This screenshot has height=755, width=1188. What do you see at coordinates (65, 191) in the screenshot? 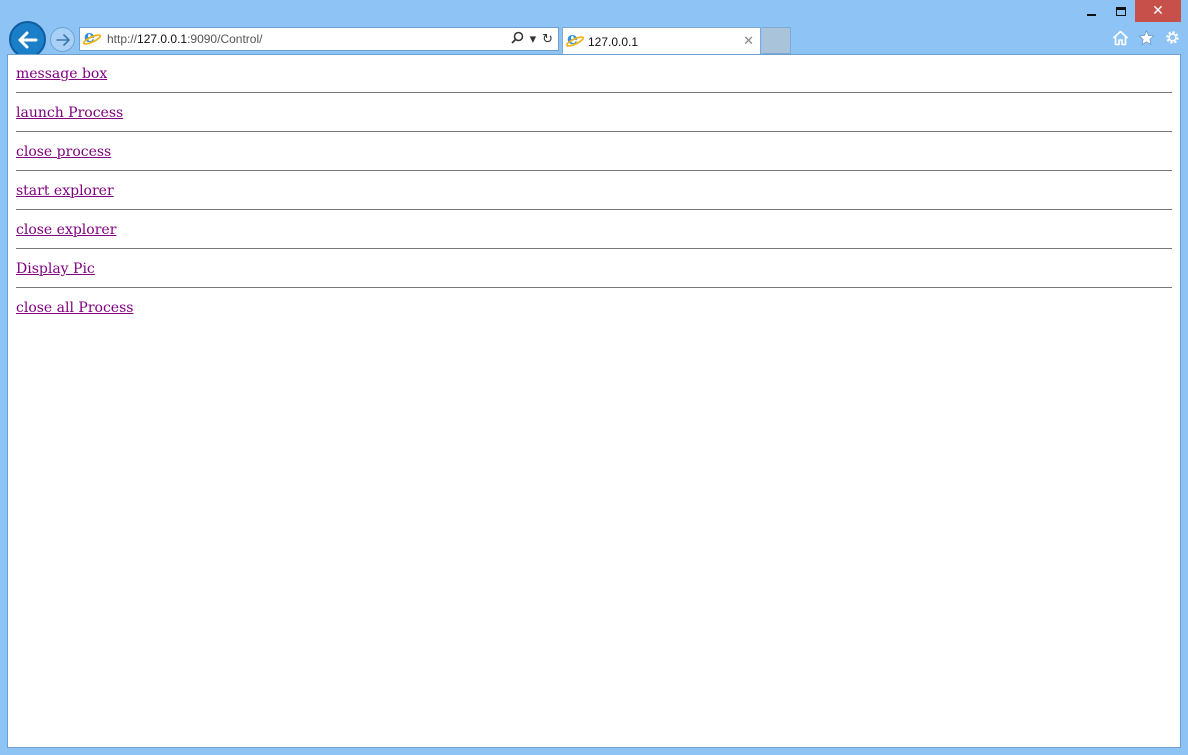
I see `start-explorer-link: start explorer` at bounding box center [65, 191].